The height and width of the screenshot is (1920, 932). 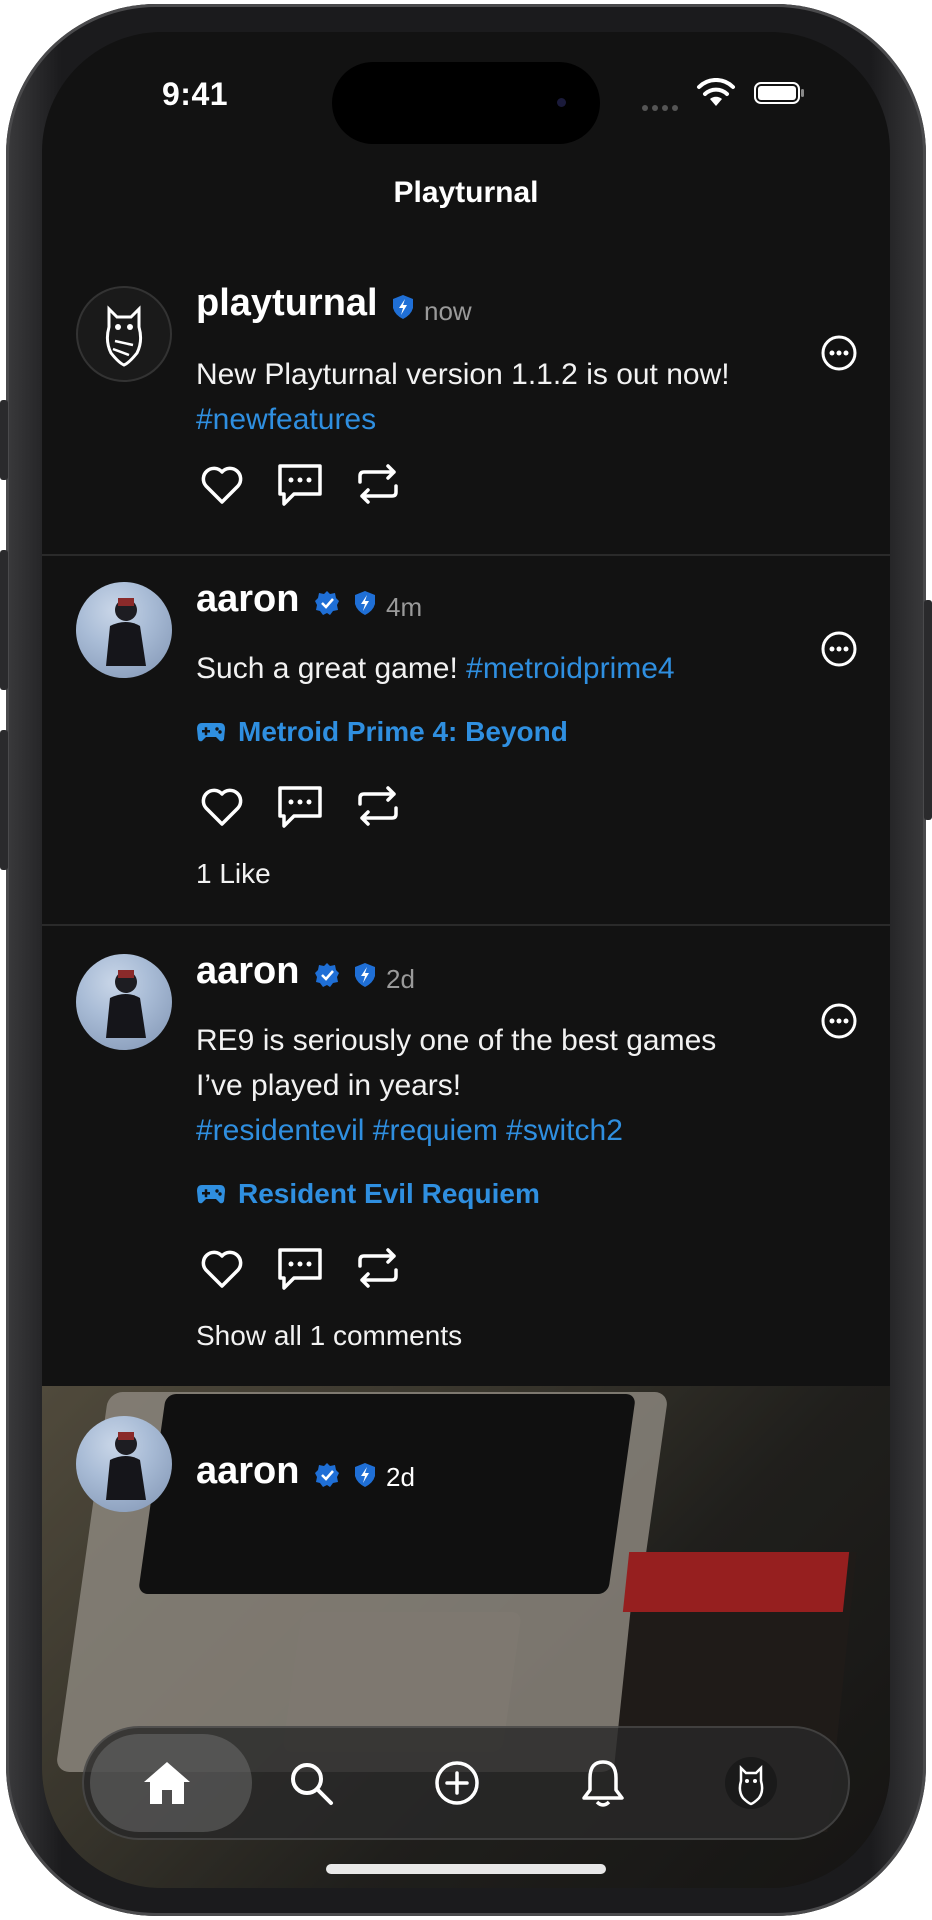 I want to click on tab-create, so click(x=457, y=1783).